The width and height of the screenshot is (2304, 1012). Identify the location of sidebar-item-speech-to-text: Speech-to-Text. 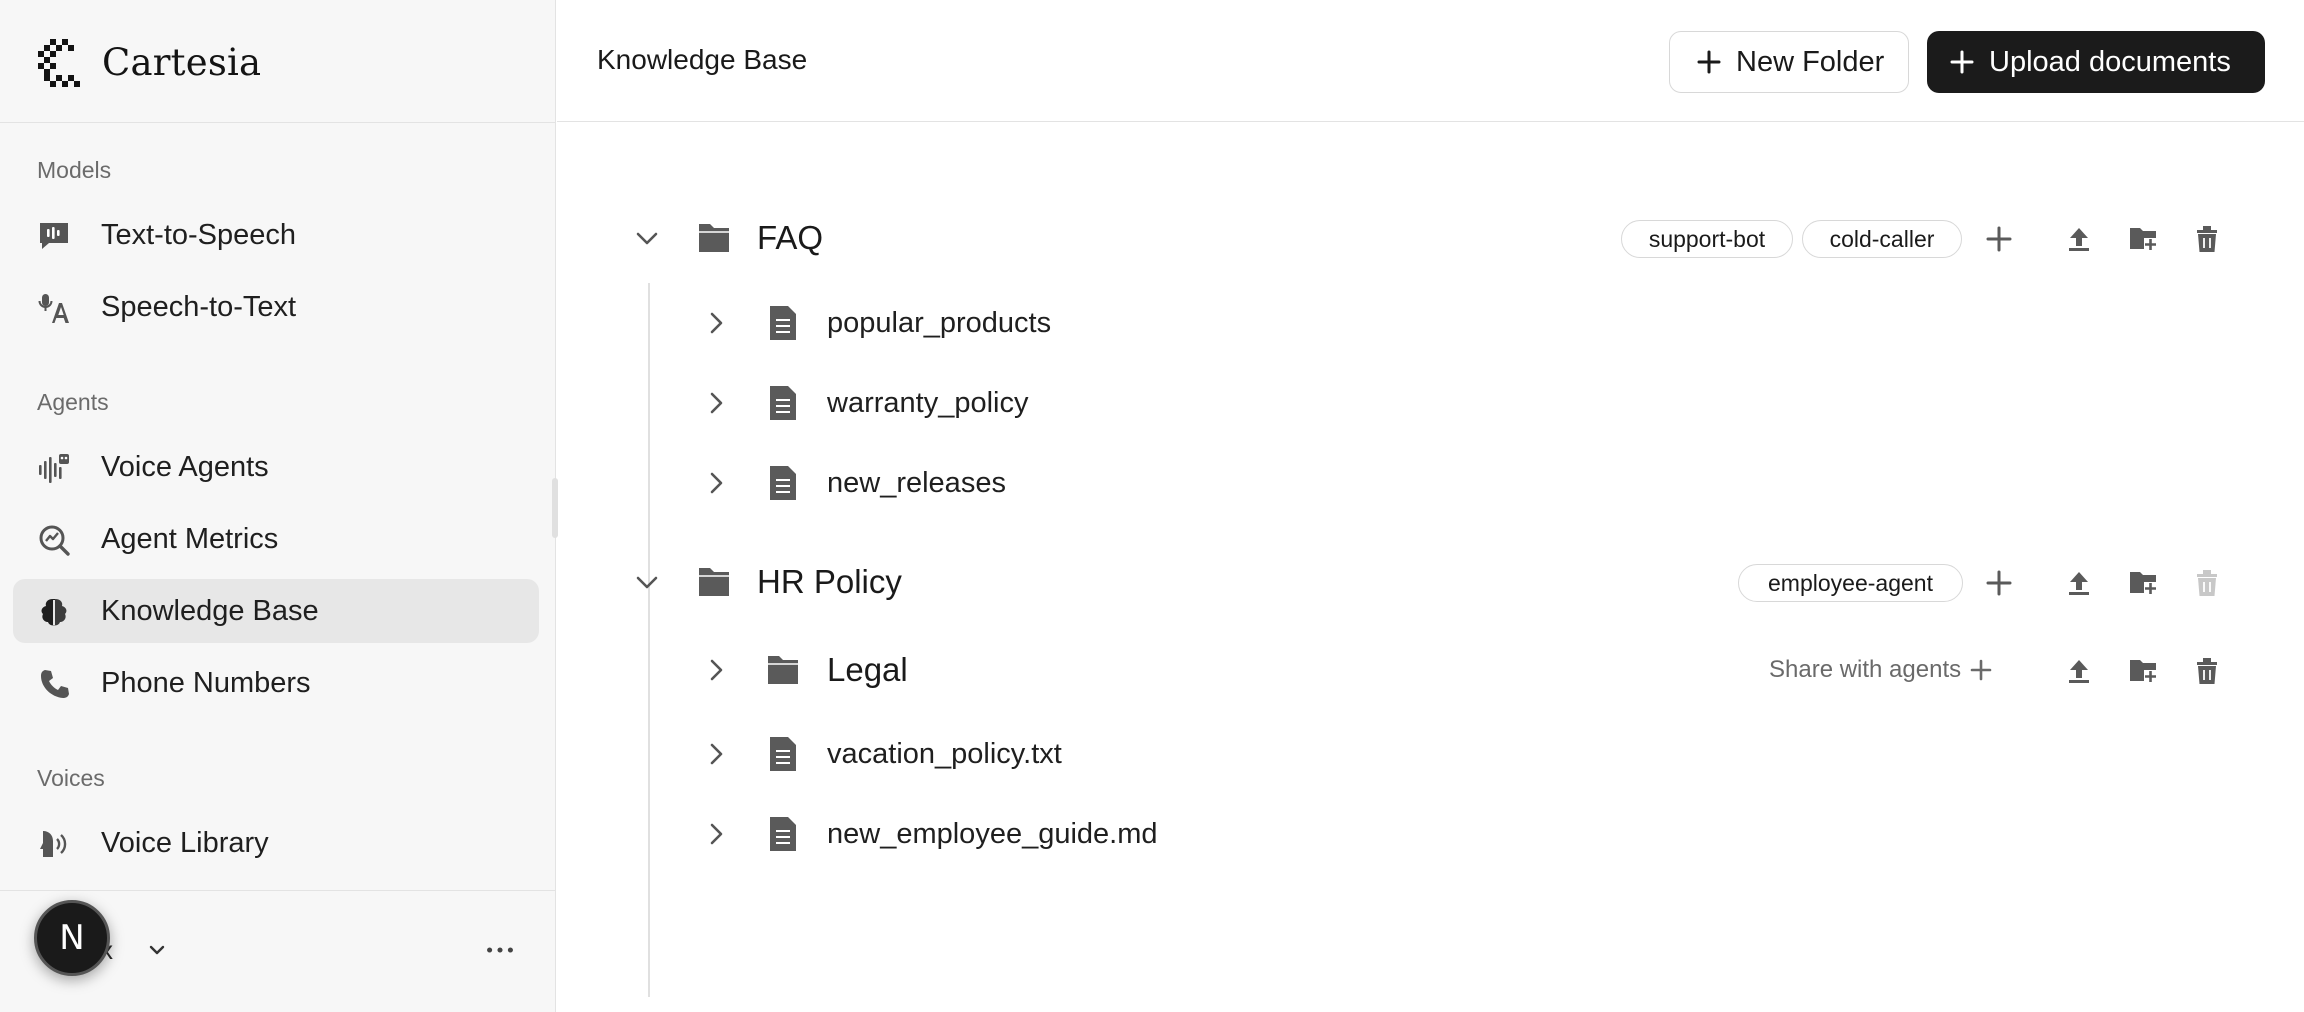
(276, 307).